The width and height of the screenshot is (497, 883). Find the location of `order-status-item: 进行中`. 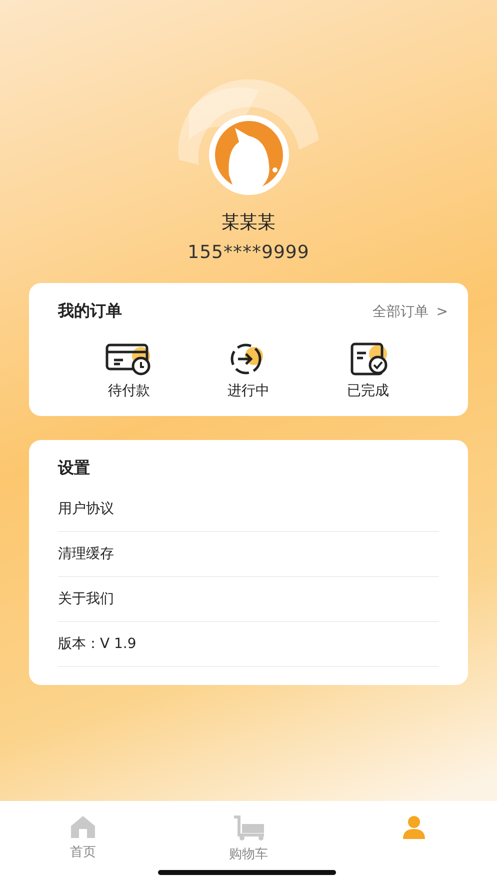

order-status-item: 进行中 is located at coordinates (248, 371).